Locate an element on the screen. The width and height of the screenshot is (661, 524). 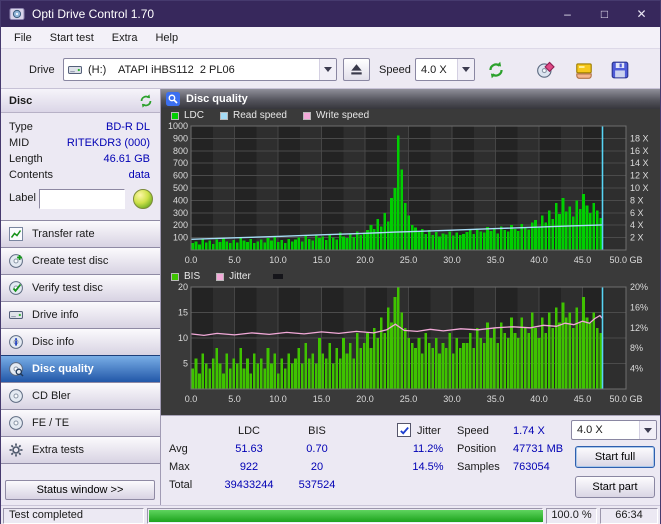
window-controls: – □ ✕ is located at coordinates (604, 14).